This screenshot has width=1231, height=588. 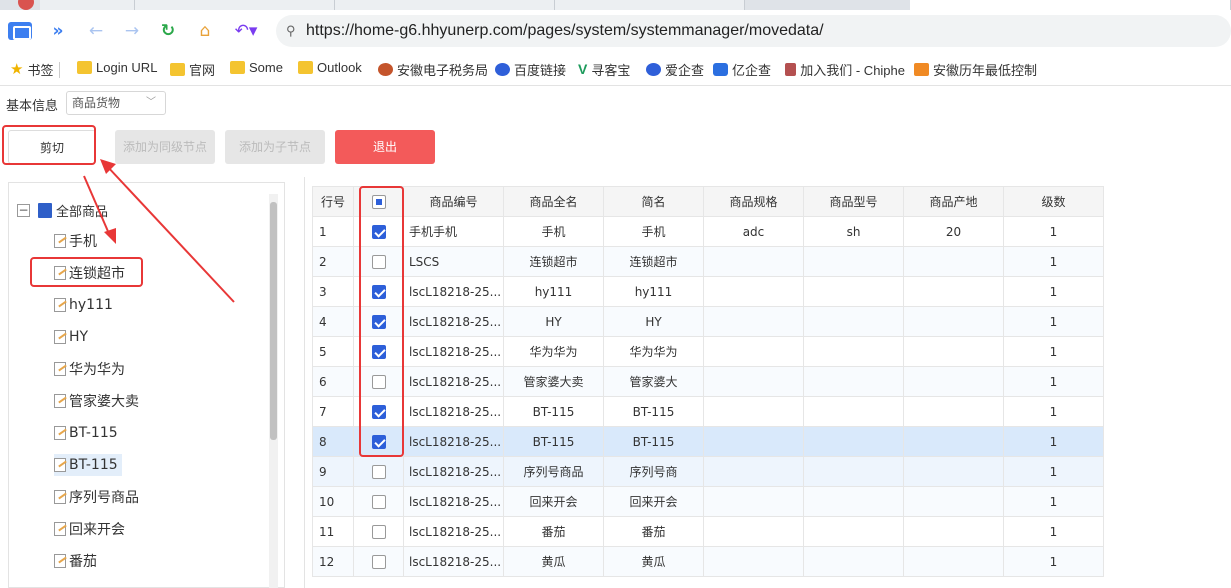 What do you see at coordinates (708, 231) in the screenshot?
I see `table-row: 1 手机手机 手机 手机 adc sh 20 1` at bounding box center [708, 231].